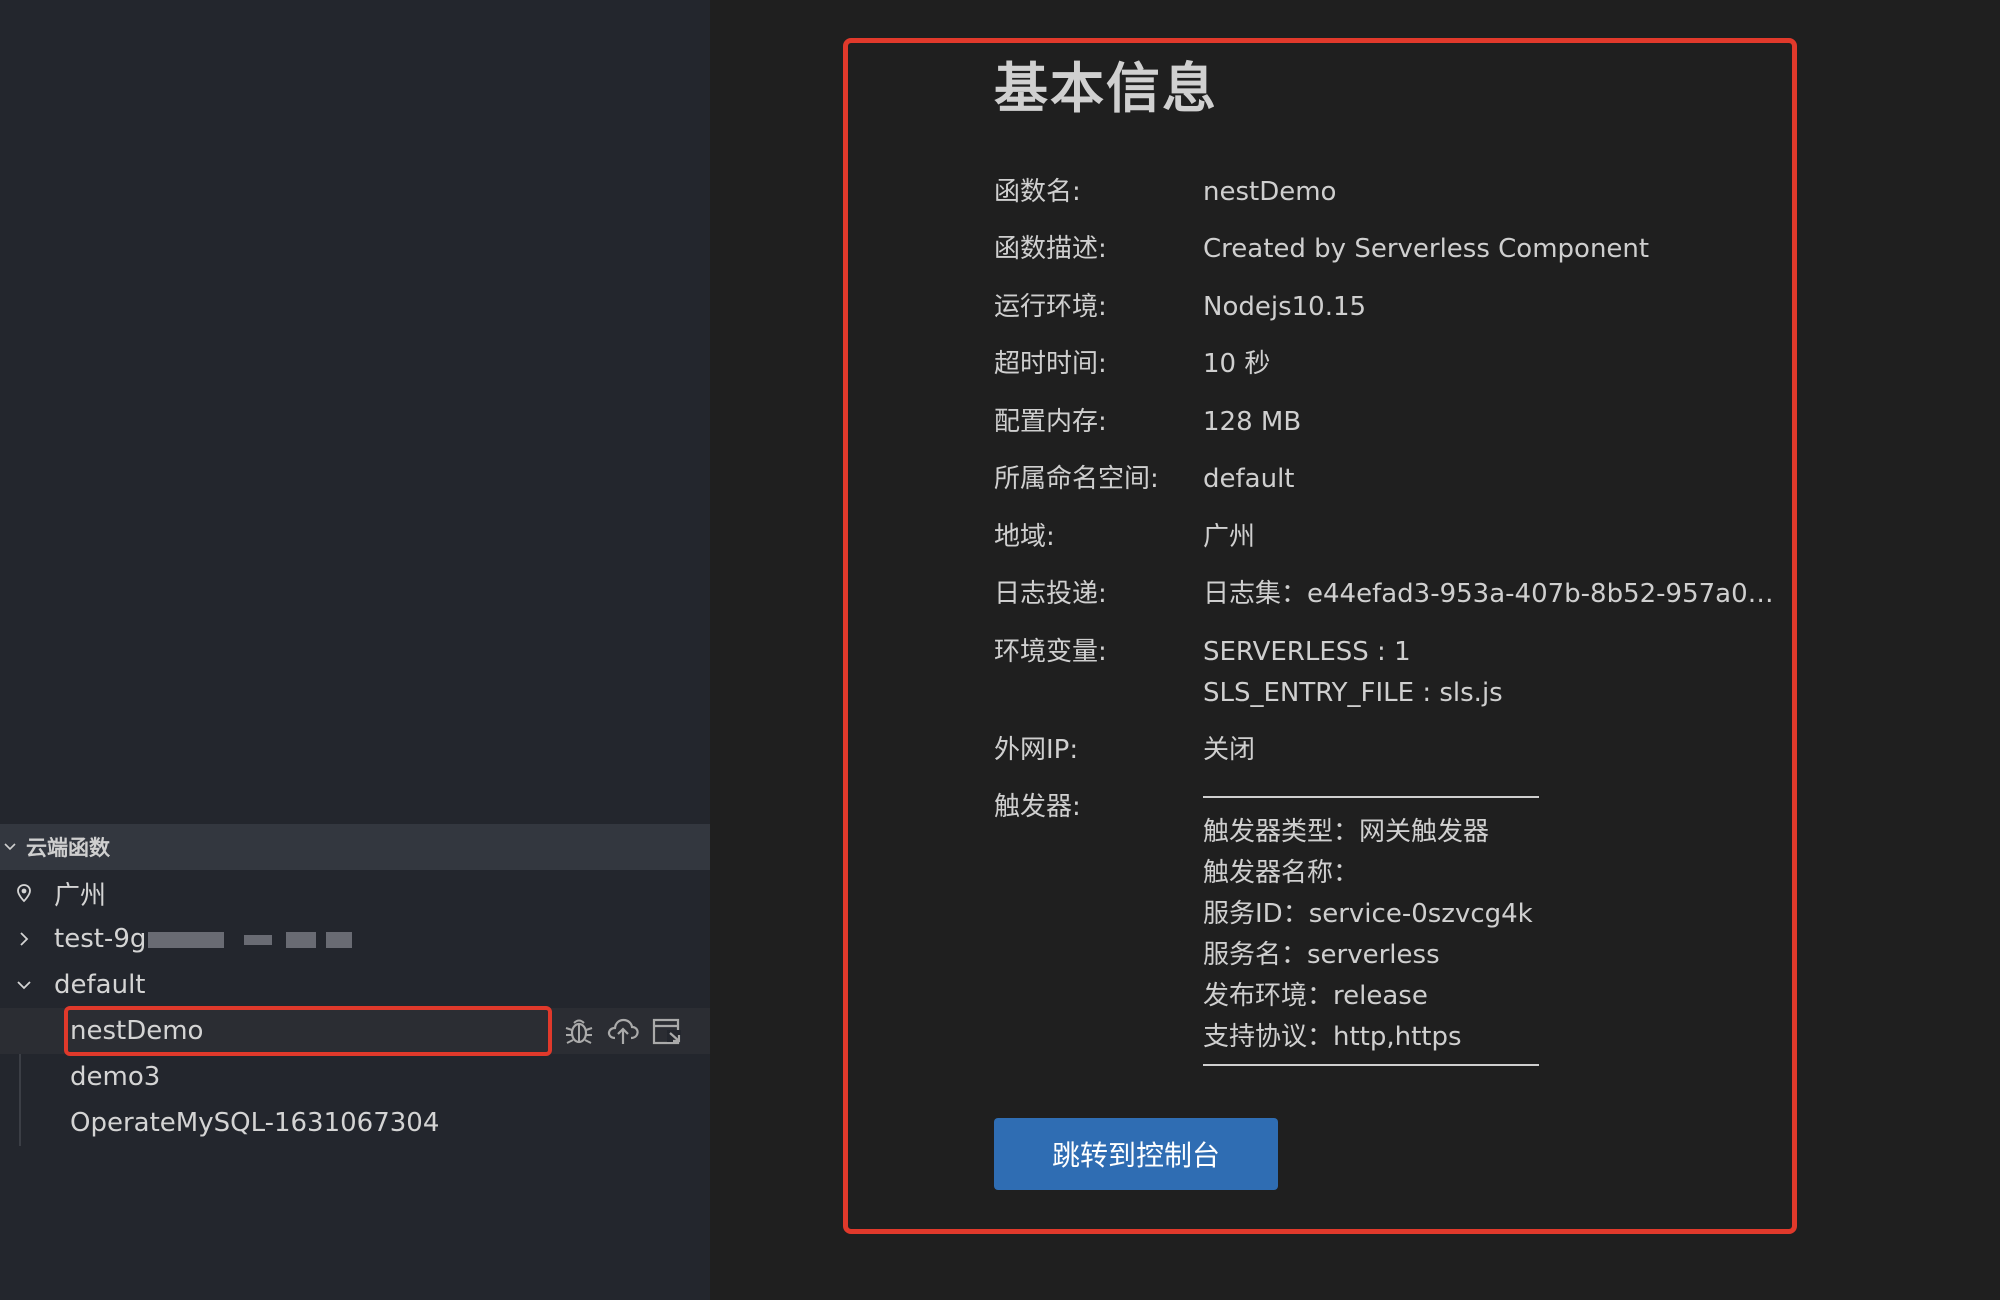  Describe the element at coordinates (68, 848) in the screenshot. I see `section-title: 云端函数` at that location.